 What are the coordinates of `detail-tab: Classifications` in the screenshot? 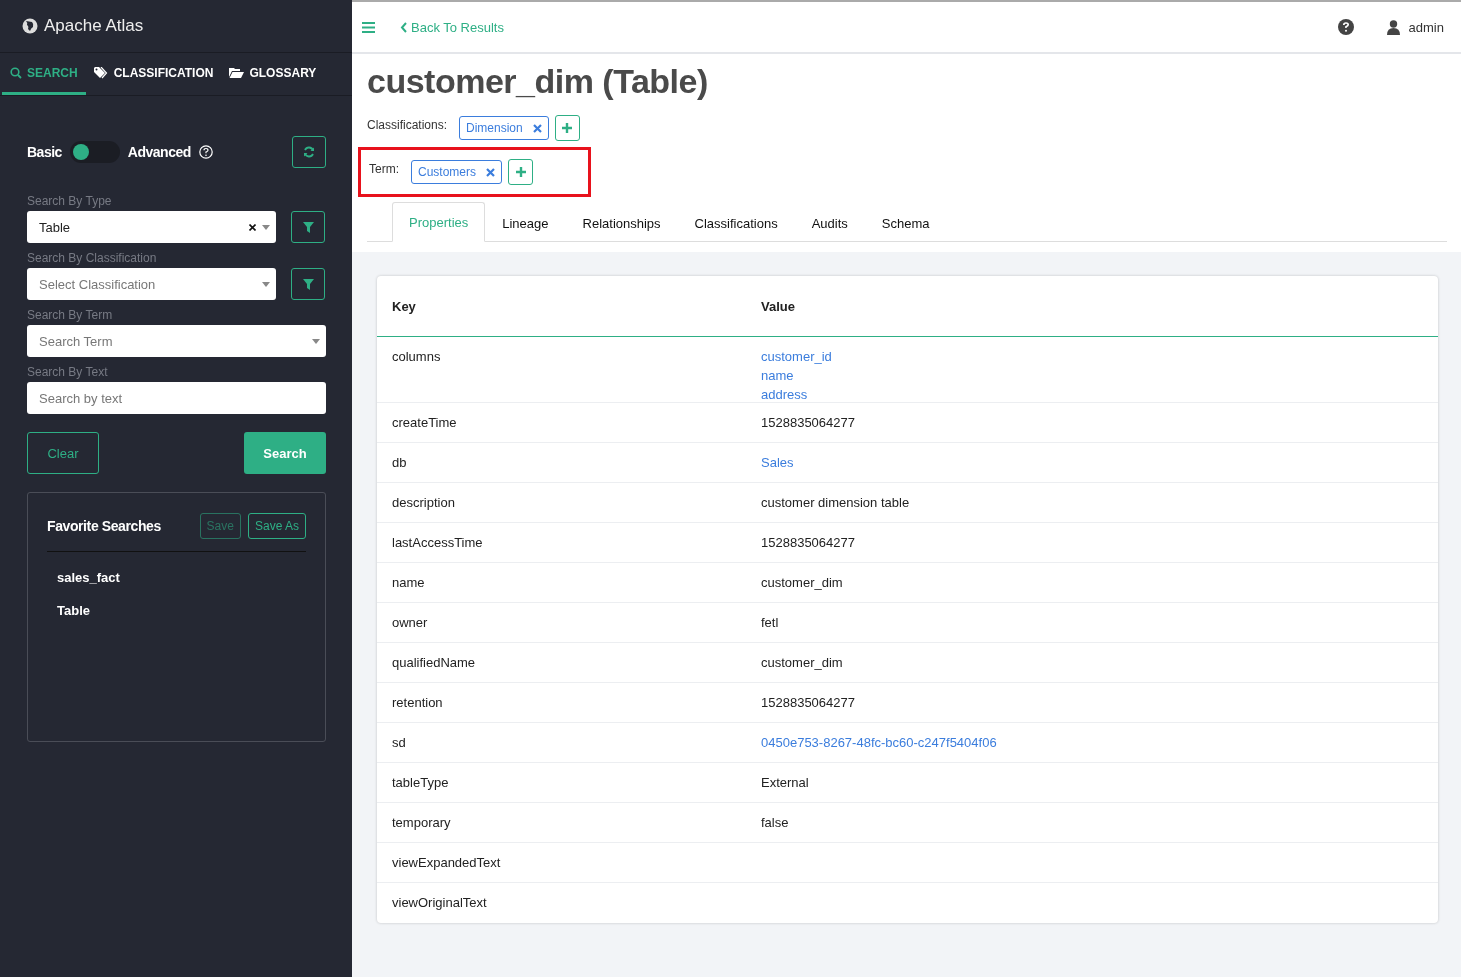 It's located at (736, 222).